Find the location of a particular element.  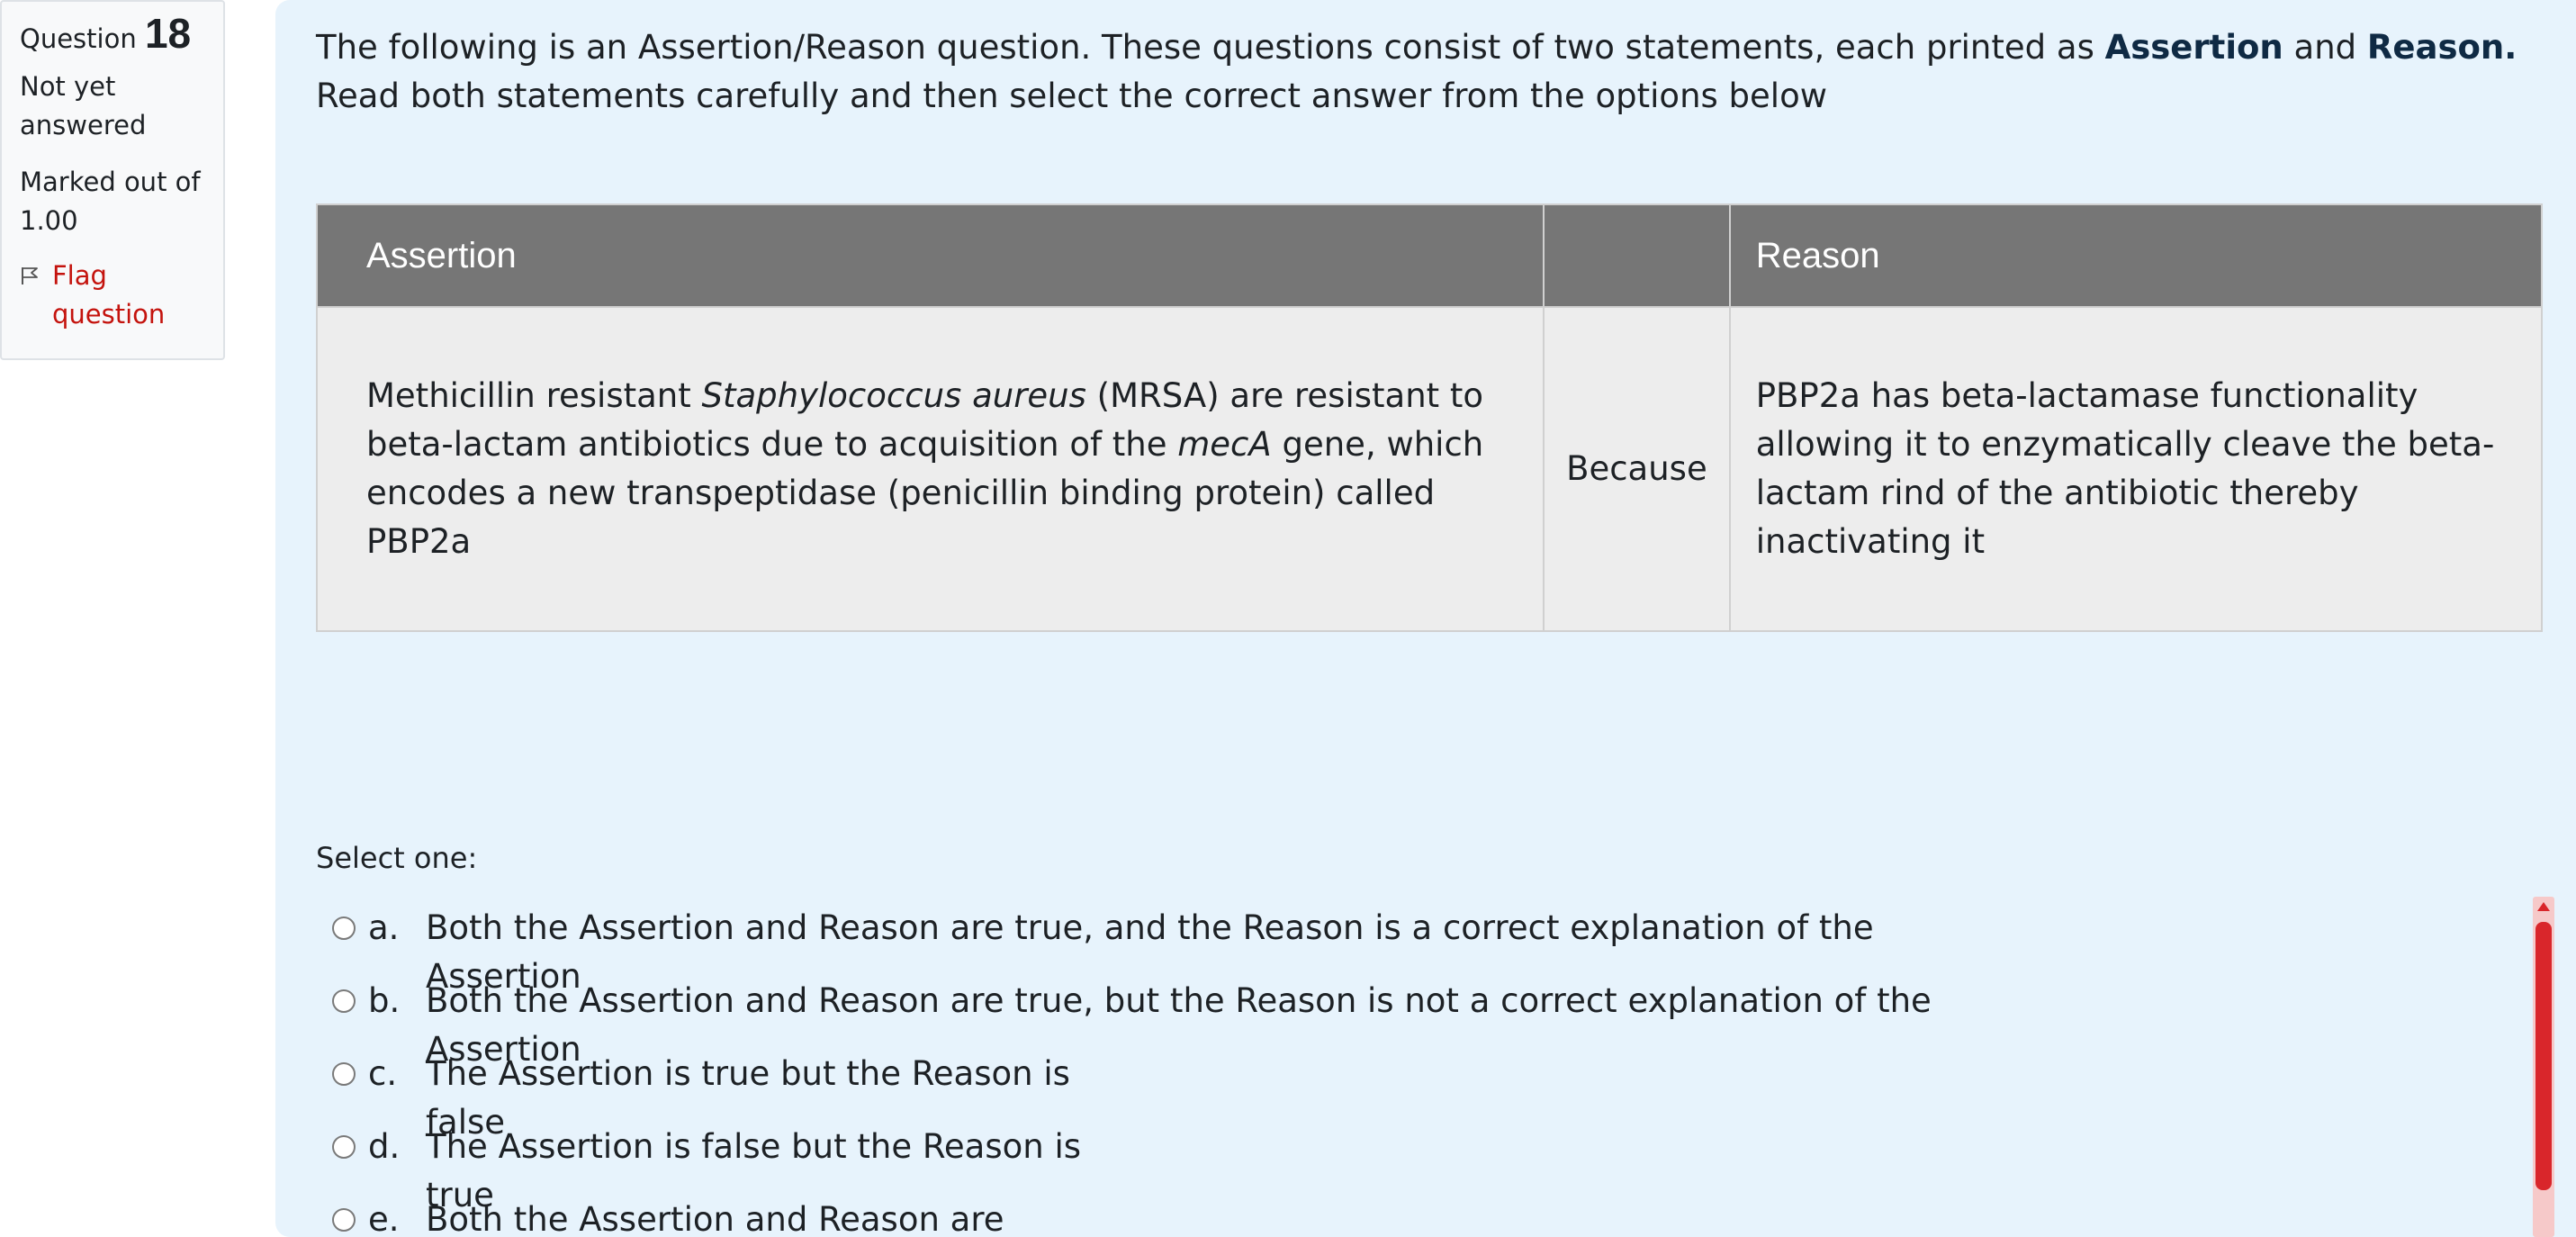

answer-letter: d. is located at coordinates (384, 1146).